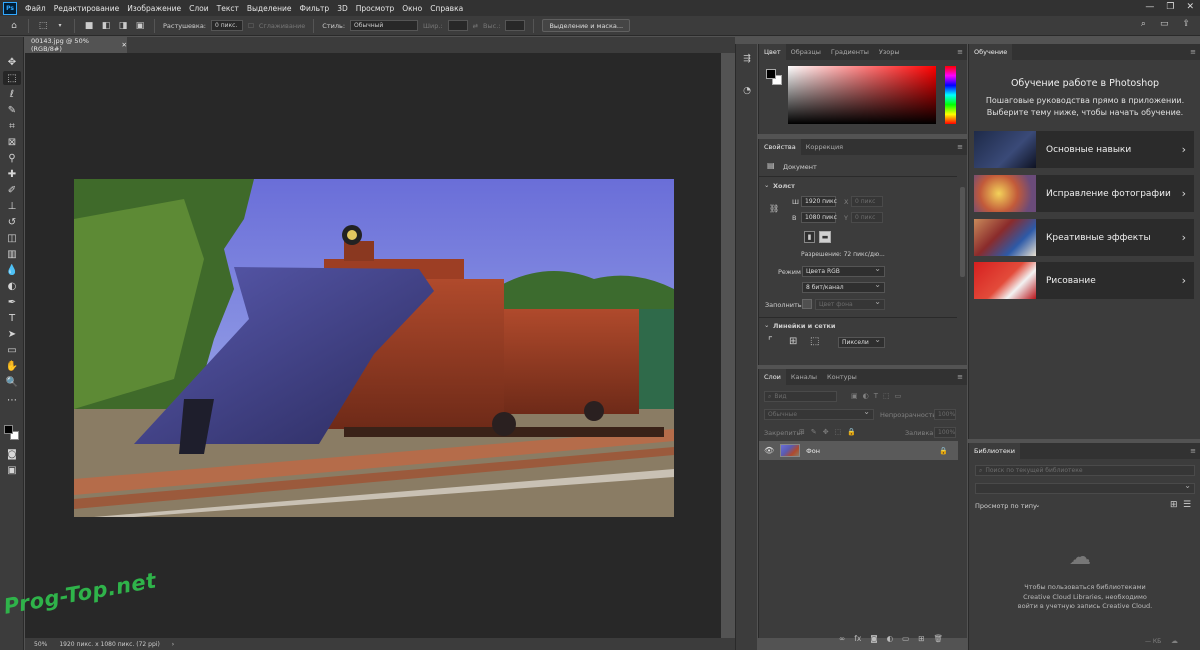  Describe the element at coordinates (867, 217) in the screenshot. I see `canvas-y-input: 0 пикс` at that location.